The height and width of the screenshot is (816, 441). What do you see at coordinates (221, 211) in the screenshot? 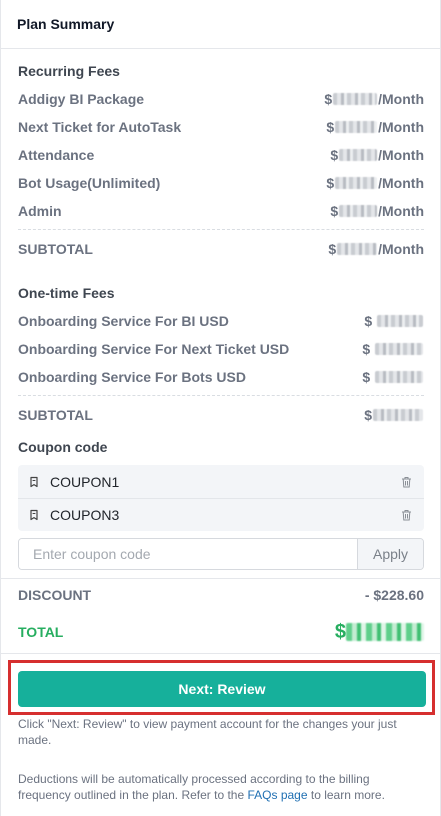
I see `recurring-row-admin: Admin $/Month` at bounding box center [221, 211].